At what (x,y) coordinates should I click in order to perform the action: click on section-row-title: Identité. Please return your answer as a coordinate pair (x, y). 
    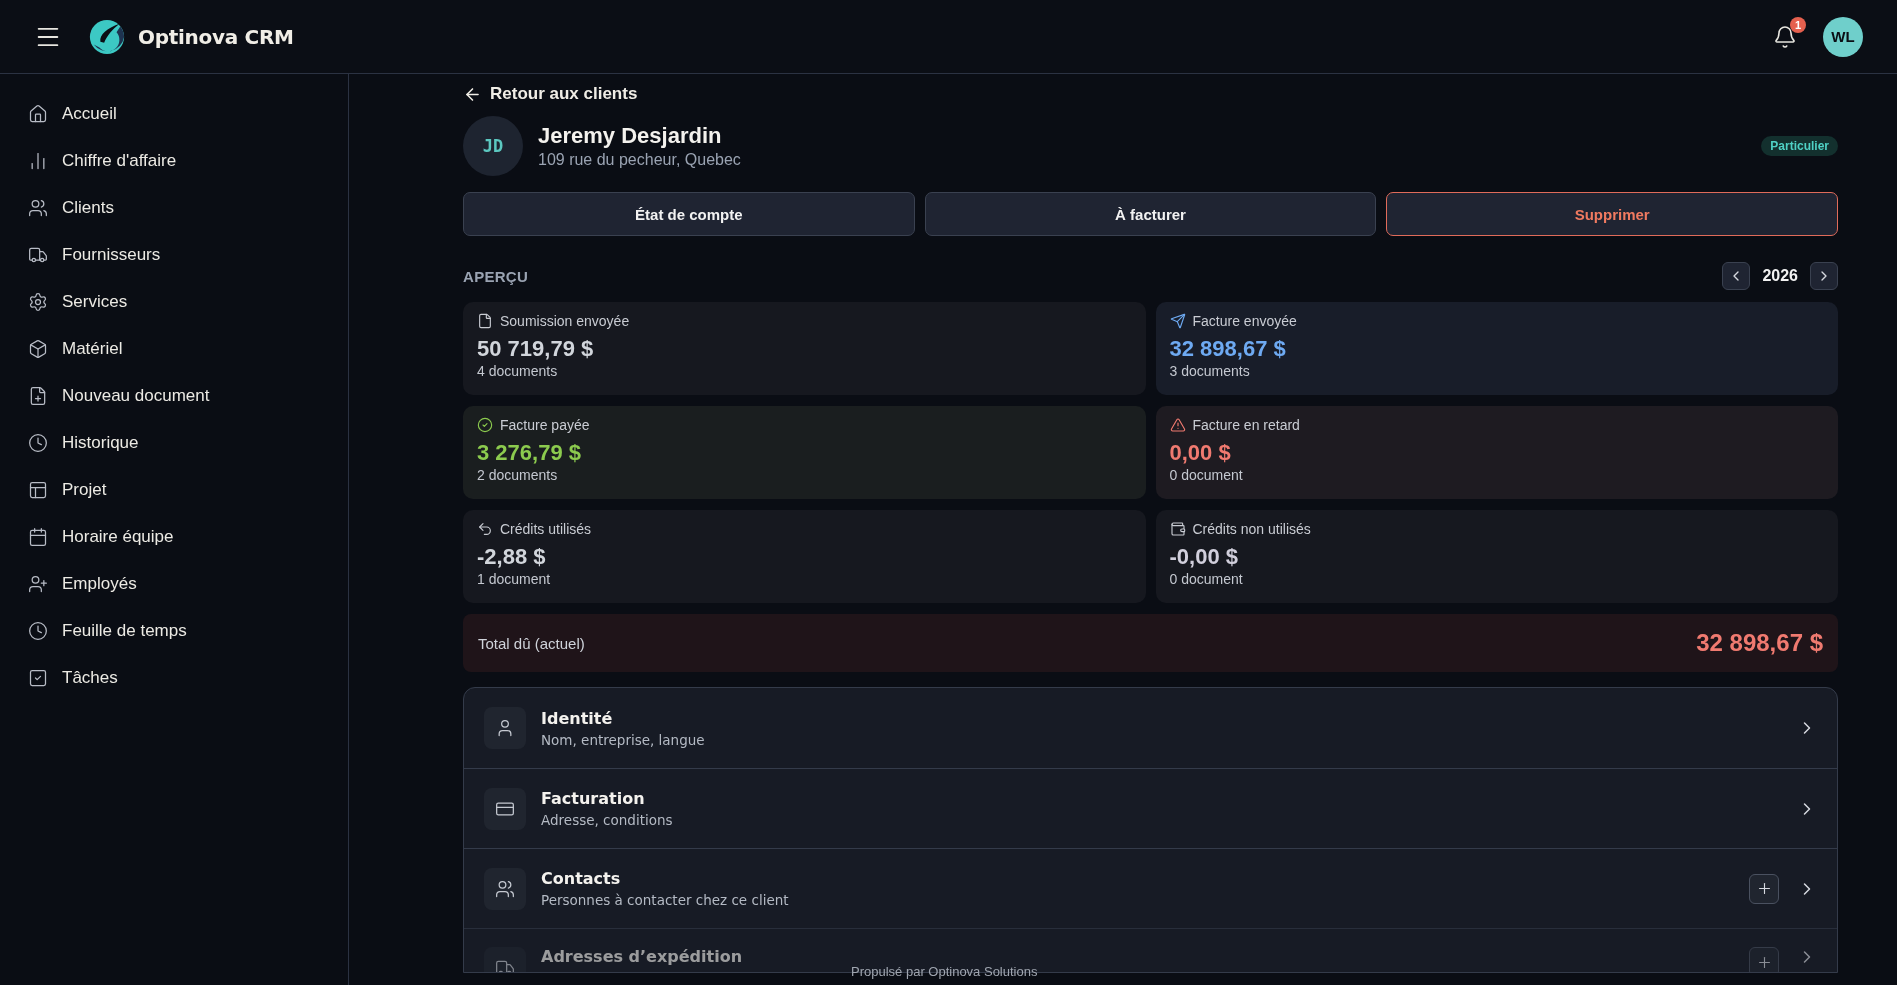
    Looking at the image, I should click on (577, 718).